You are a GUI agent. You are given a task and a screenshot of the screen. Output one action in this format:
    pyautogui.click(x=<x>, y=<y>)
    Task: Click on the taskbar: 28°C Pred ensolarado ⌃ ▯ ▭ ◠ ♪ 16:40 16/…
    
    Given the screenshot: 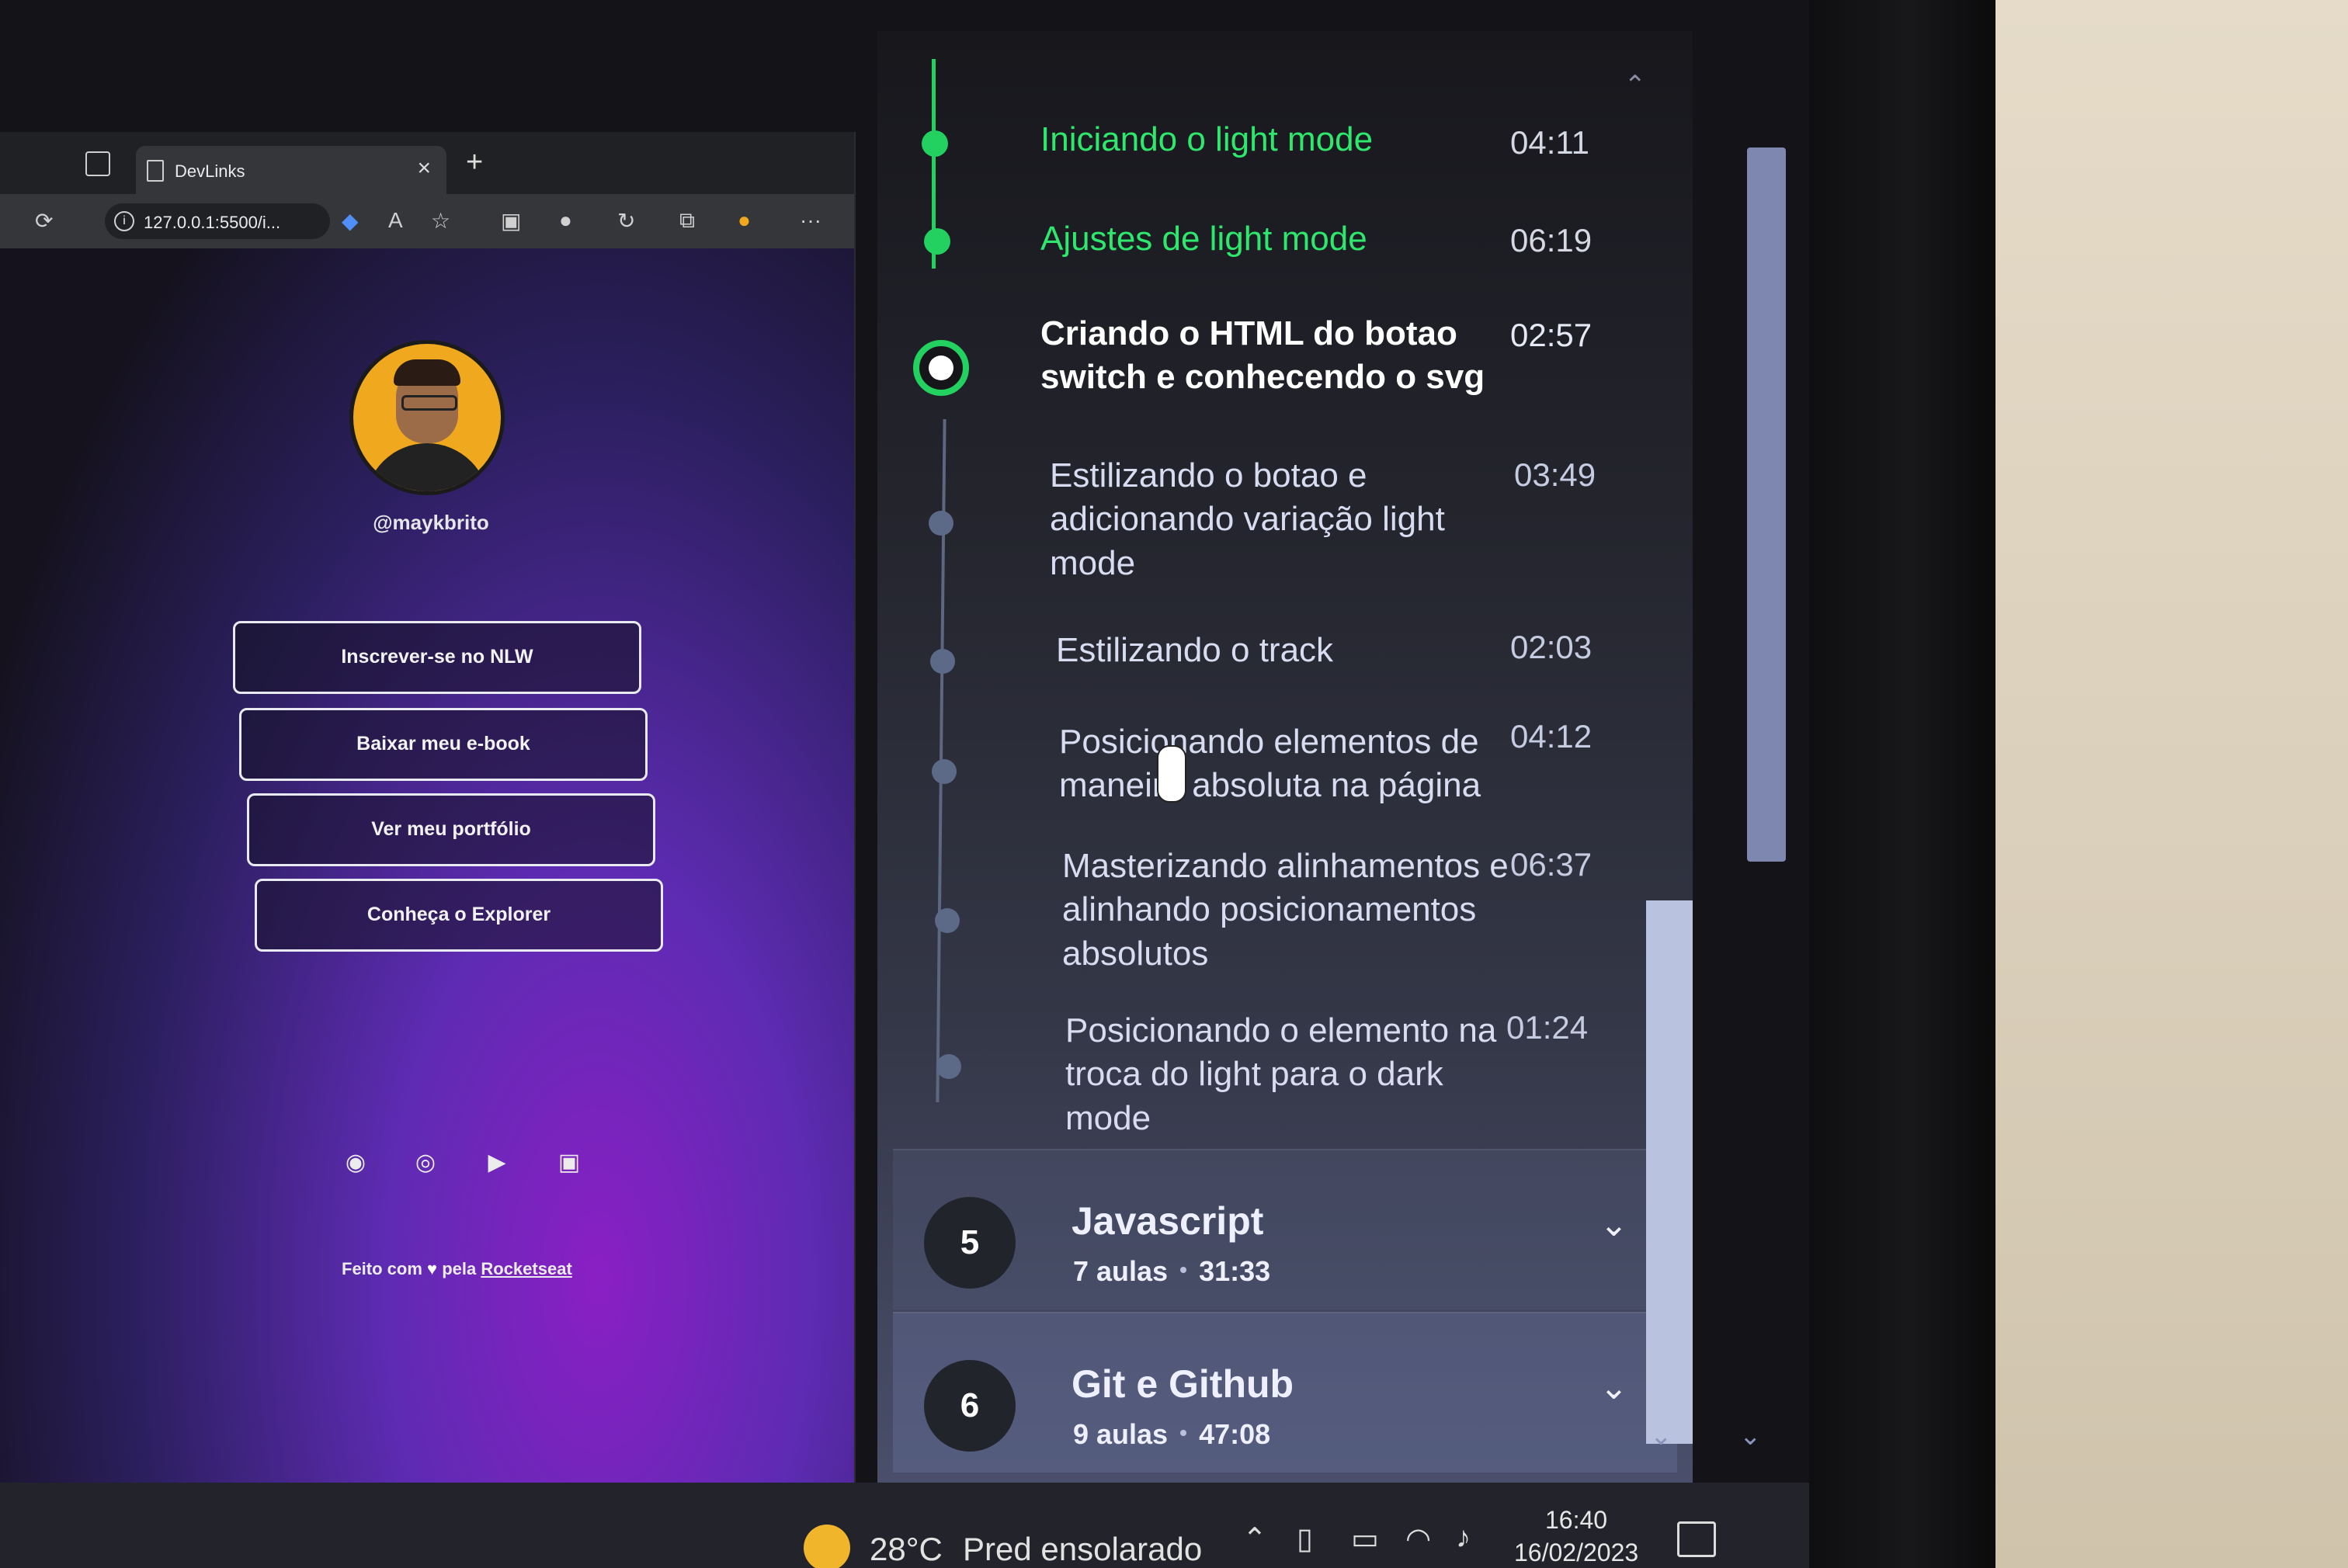 What is the action you would take?
    pyautogui.click(x=904, y=1525)
    